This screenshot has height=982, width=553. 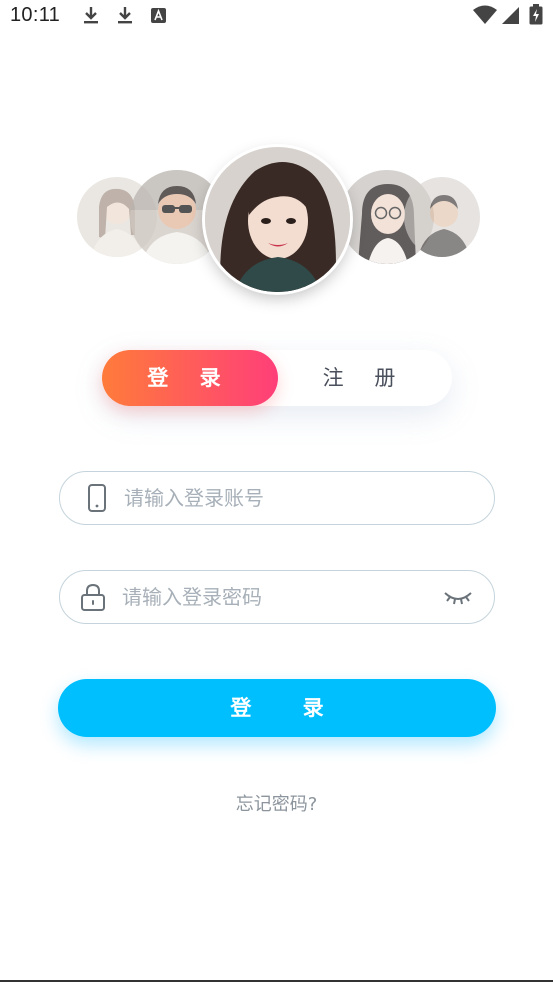 I want to click on avatar-woman-center, so click(x=277, y=219).